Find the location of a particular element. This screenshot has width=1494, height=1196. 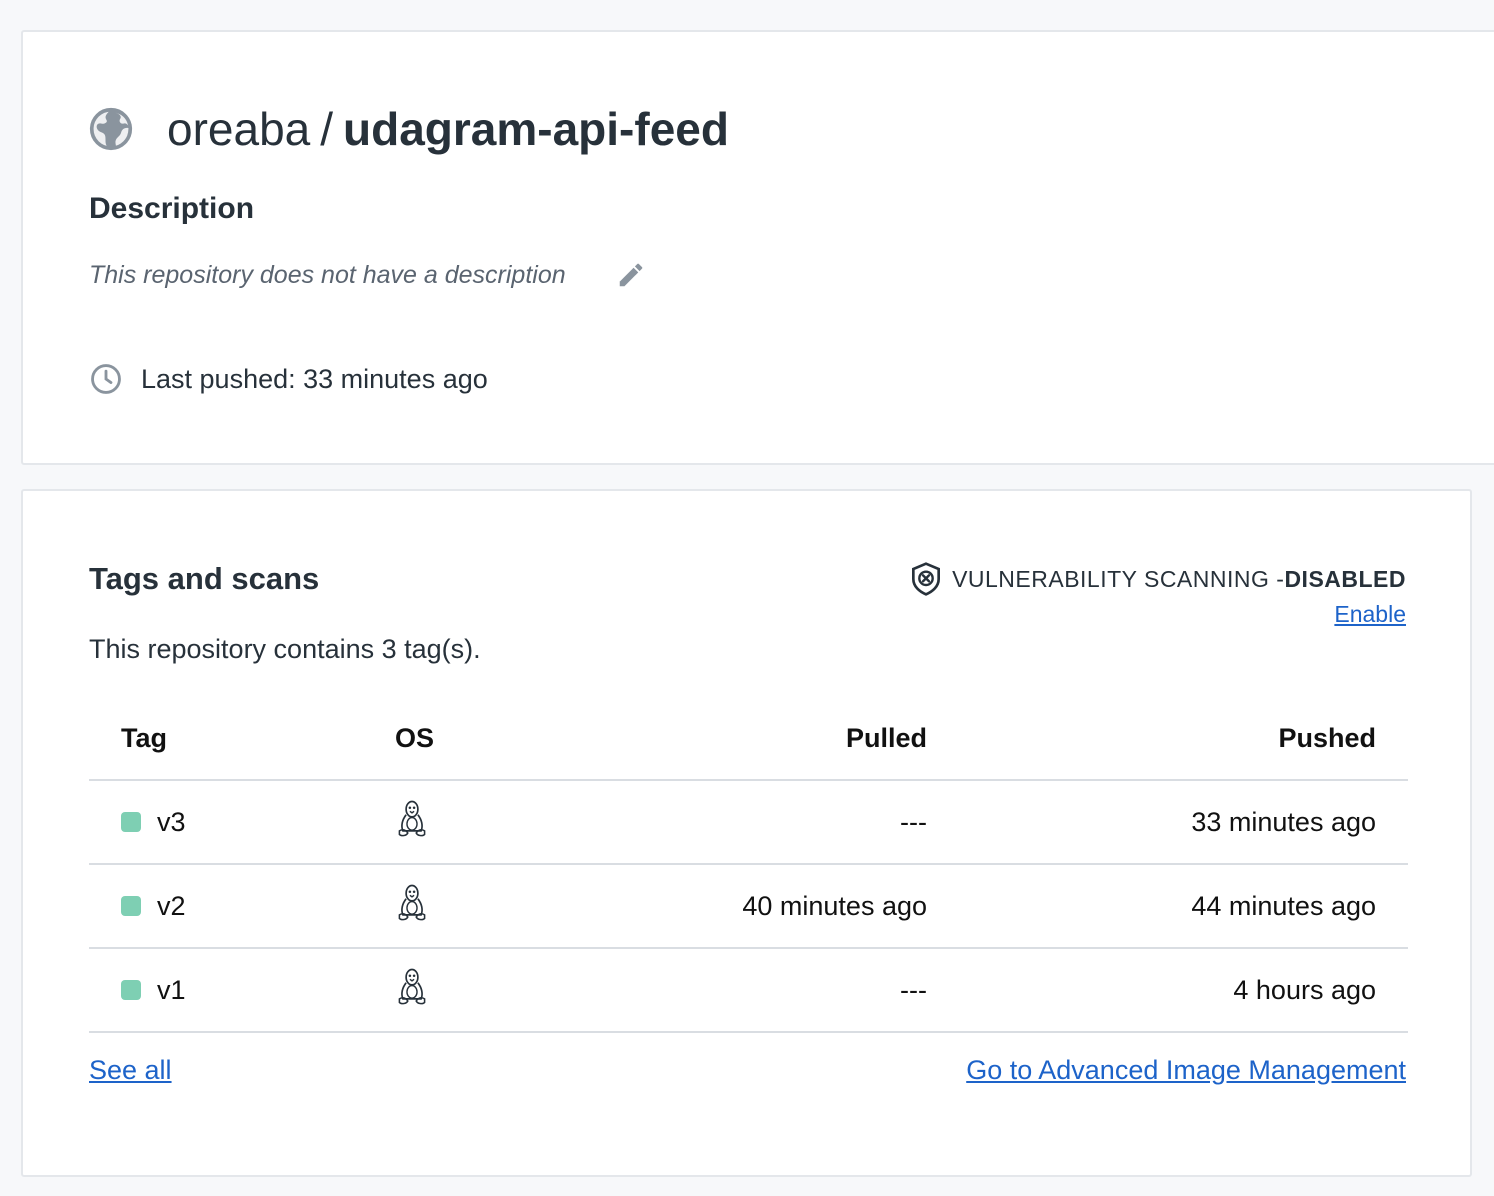

vulnerability-status: DISABLED is located at coordinates (1345, 578).